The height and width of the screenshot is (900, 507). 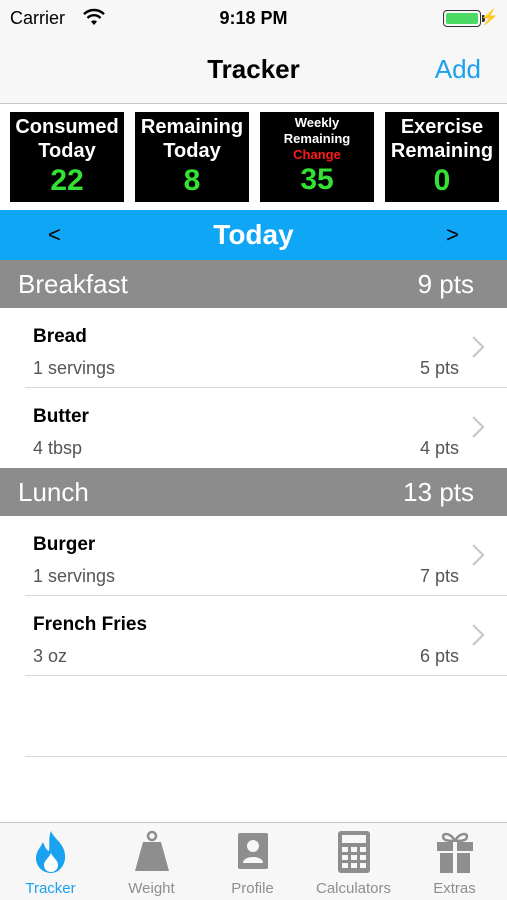 I want to click on stat-value: 0, so click(x=442, y=180).